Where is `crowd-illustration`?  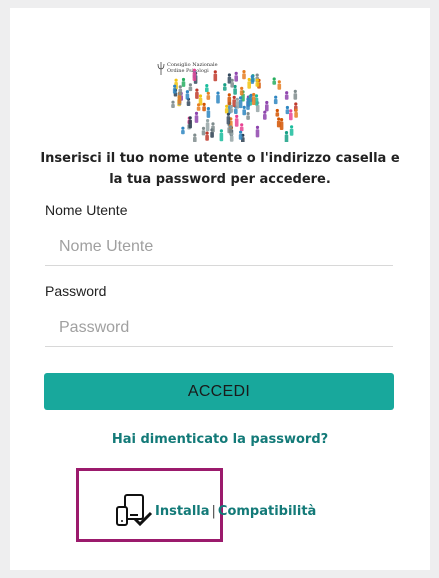 crowd-illustration is located at coordinates (234, 105).